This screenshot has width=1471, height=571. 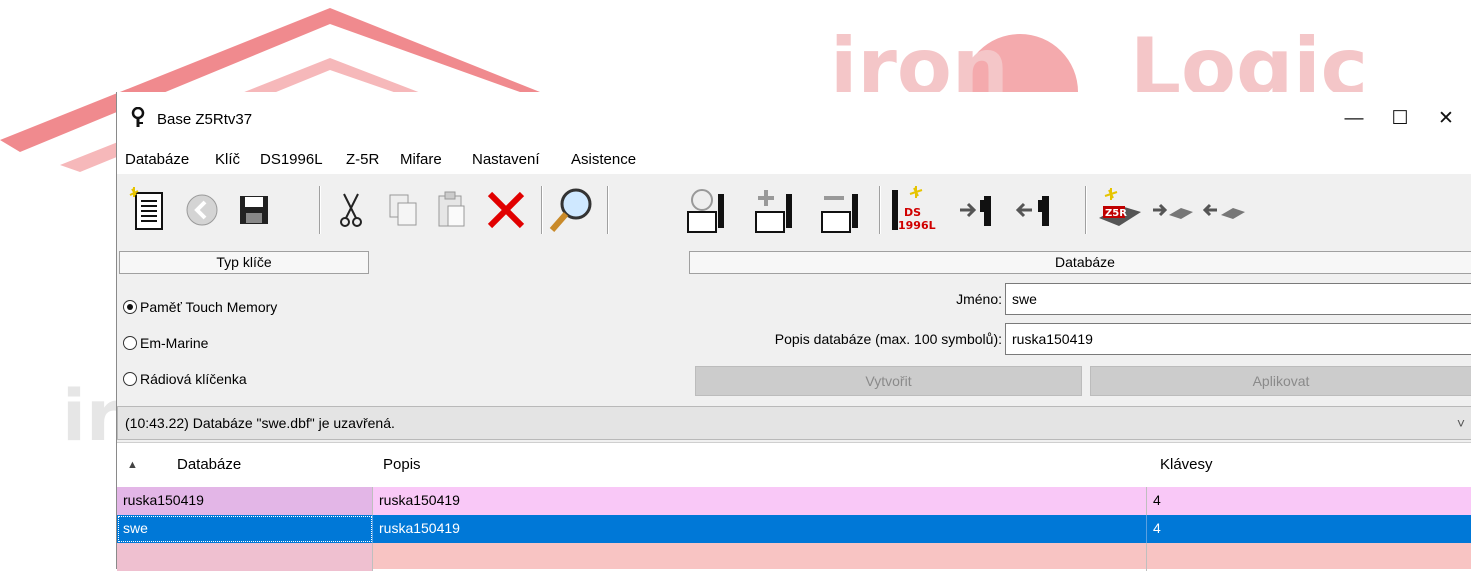 What do you see at coordinates (291, 159) in the screenshot?
I see `menu-ds1996l: DS1996L` at bounding box center [291, 159].